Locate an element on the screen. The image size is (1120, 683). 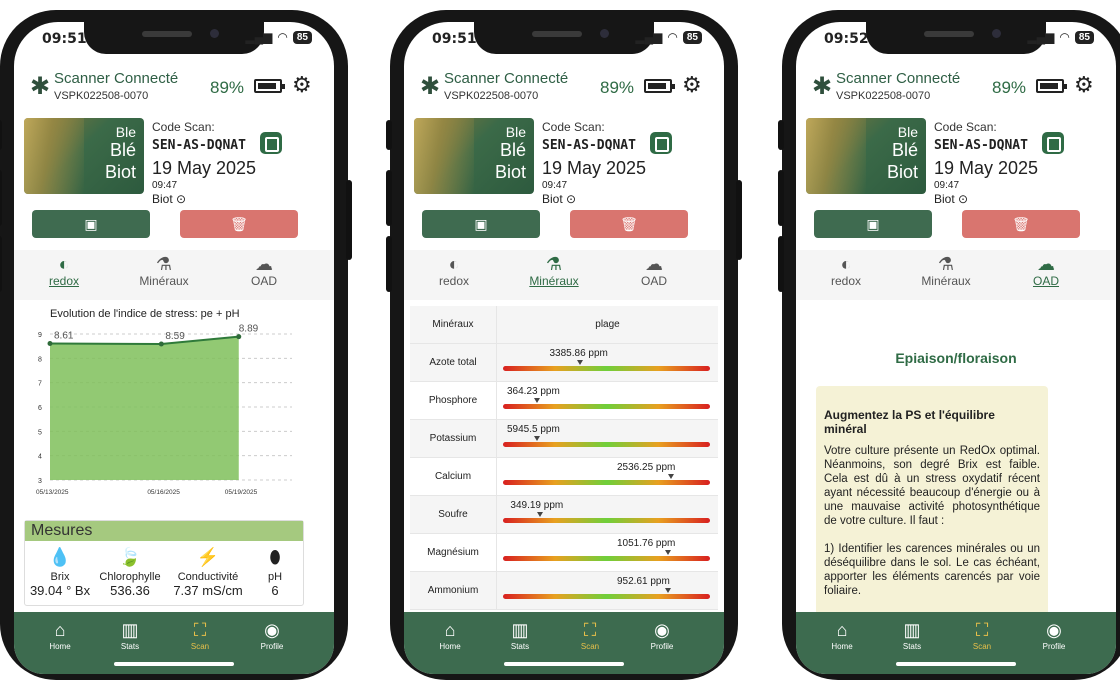
tab-bar: ◐ redox ⚗ Minéraux ☁ OAD is located at coordinates (174, 275).